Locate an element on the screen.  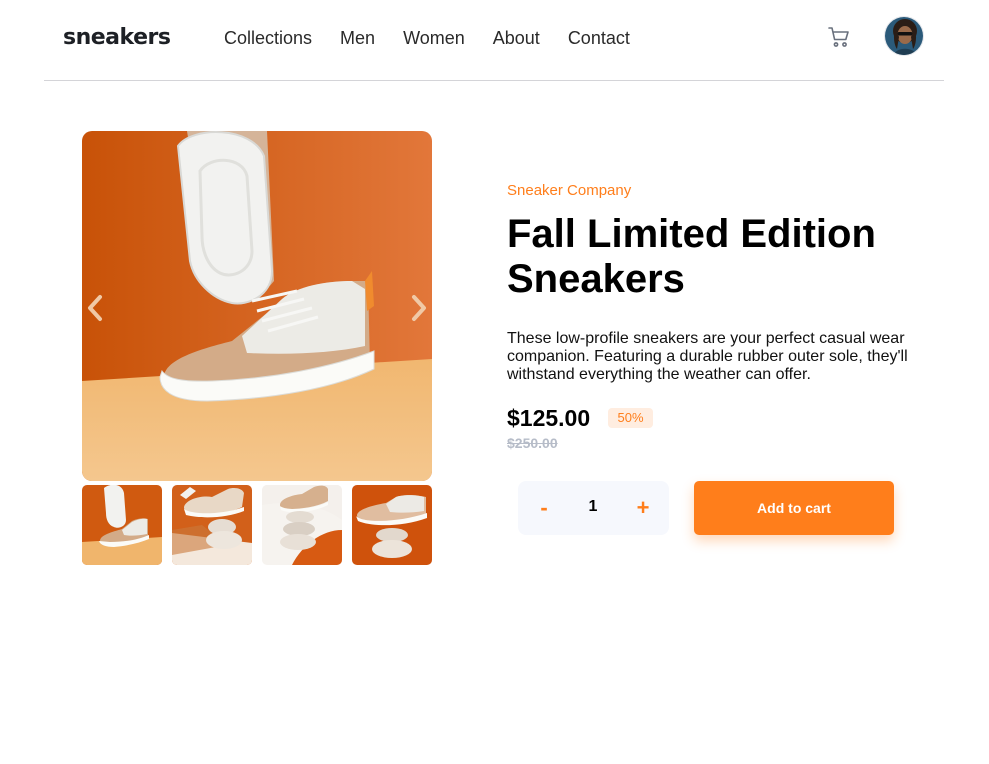
product-title-line1: Fall Limited Edition is located at coordinates (691, 234).